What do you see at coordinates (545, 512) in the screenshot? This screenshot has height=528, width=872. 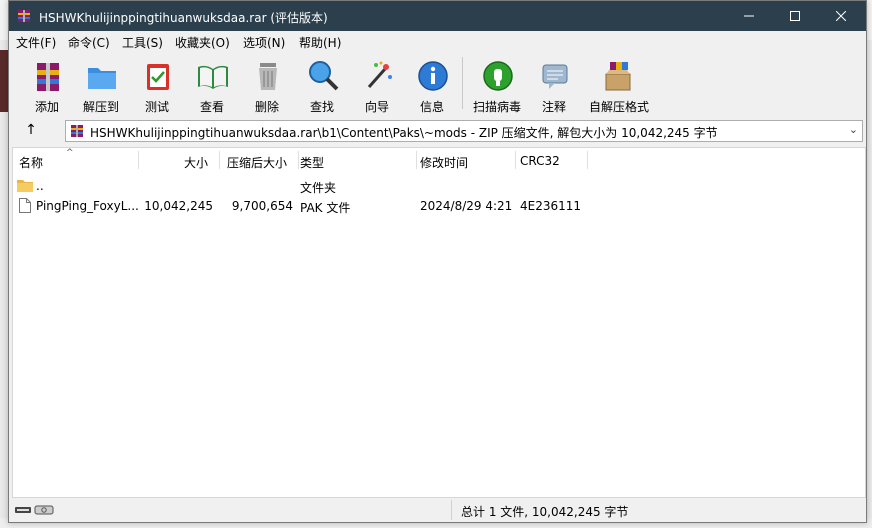 I see `status-text: 总计 1 文件, 10,042,245 字节` at bounding box center [545, 512].